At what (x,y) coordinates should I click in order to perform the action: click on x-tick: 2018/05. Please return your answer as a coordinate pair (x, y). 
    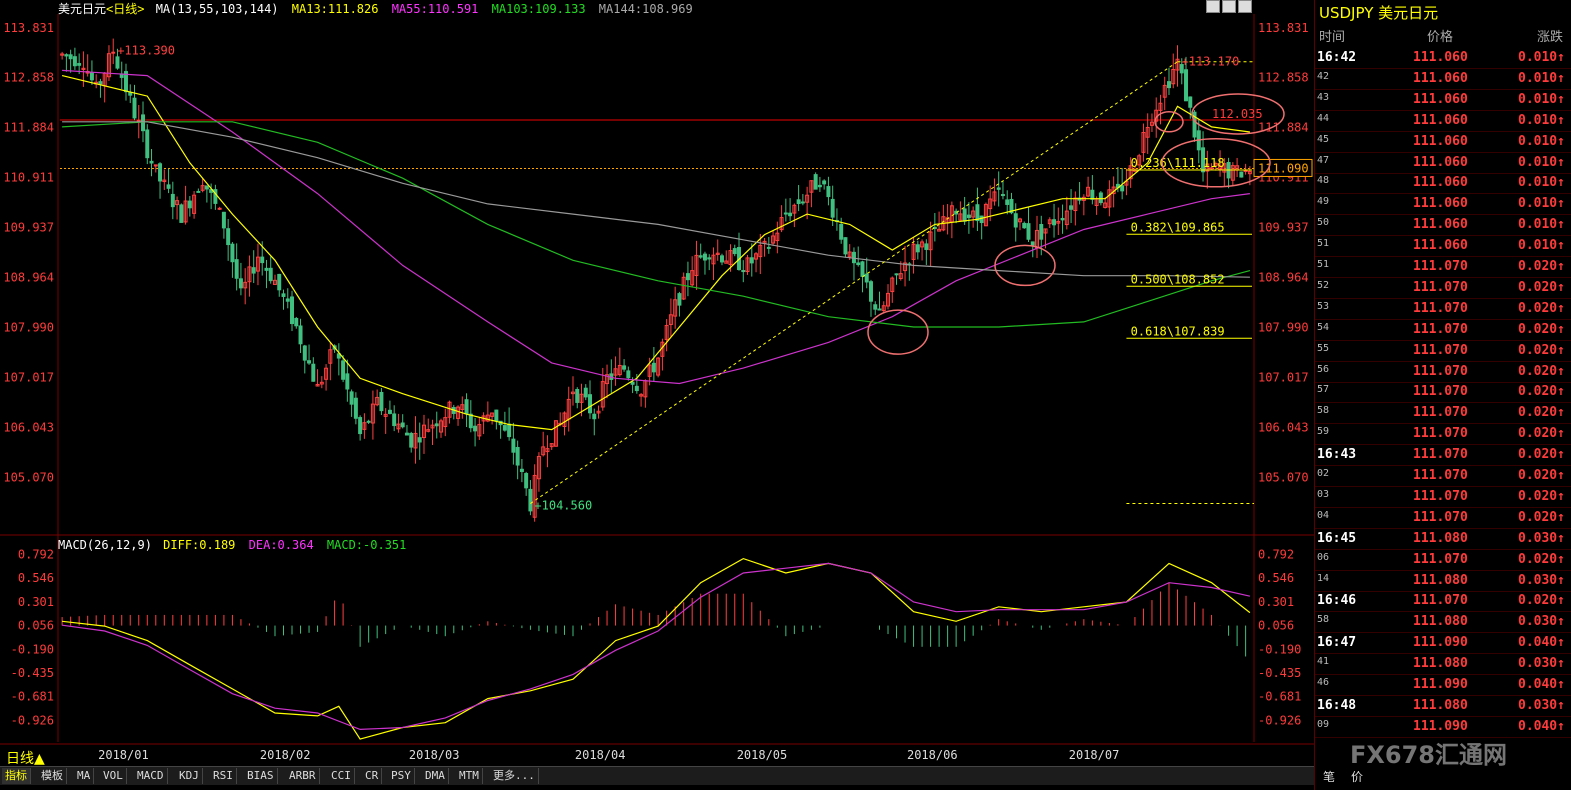
    Looking at the image, I should click on (762, 755).